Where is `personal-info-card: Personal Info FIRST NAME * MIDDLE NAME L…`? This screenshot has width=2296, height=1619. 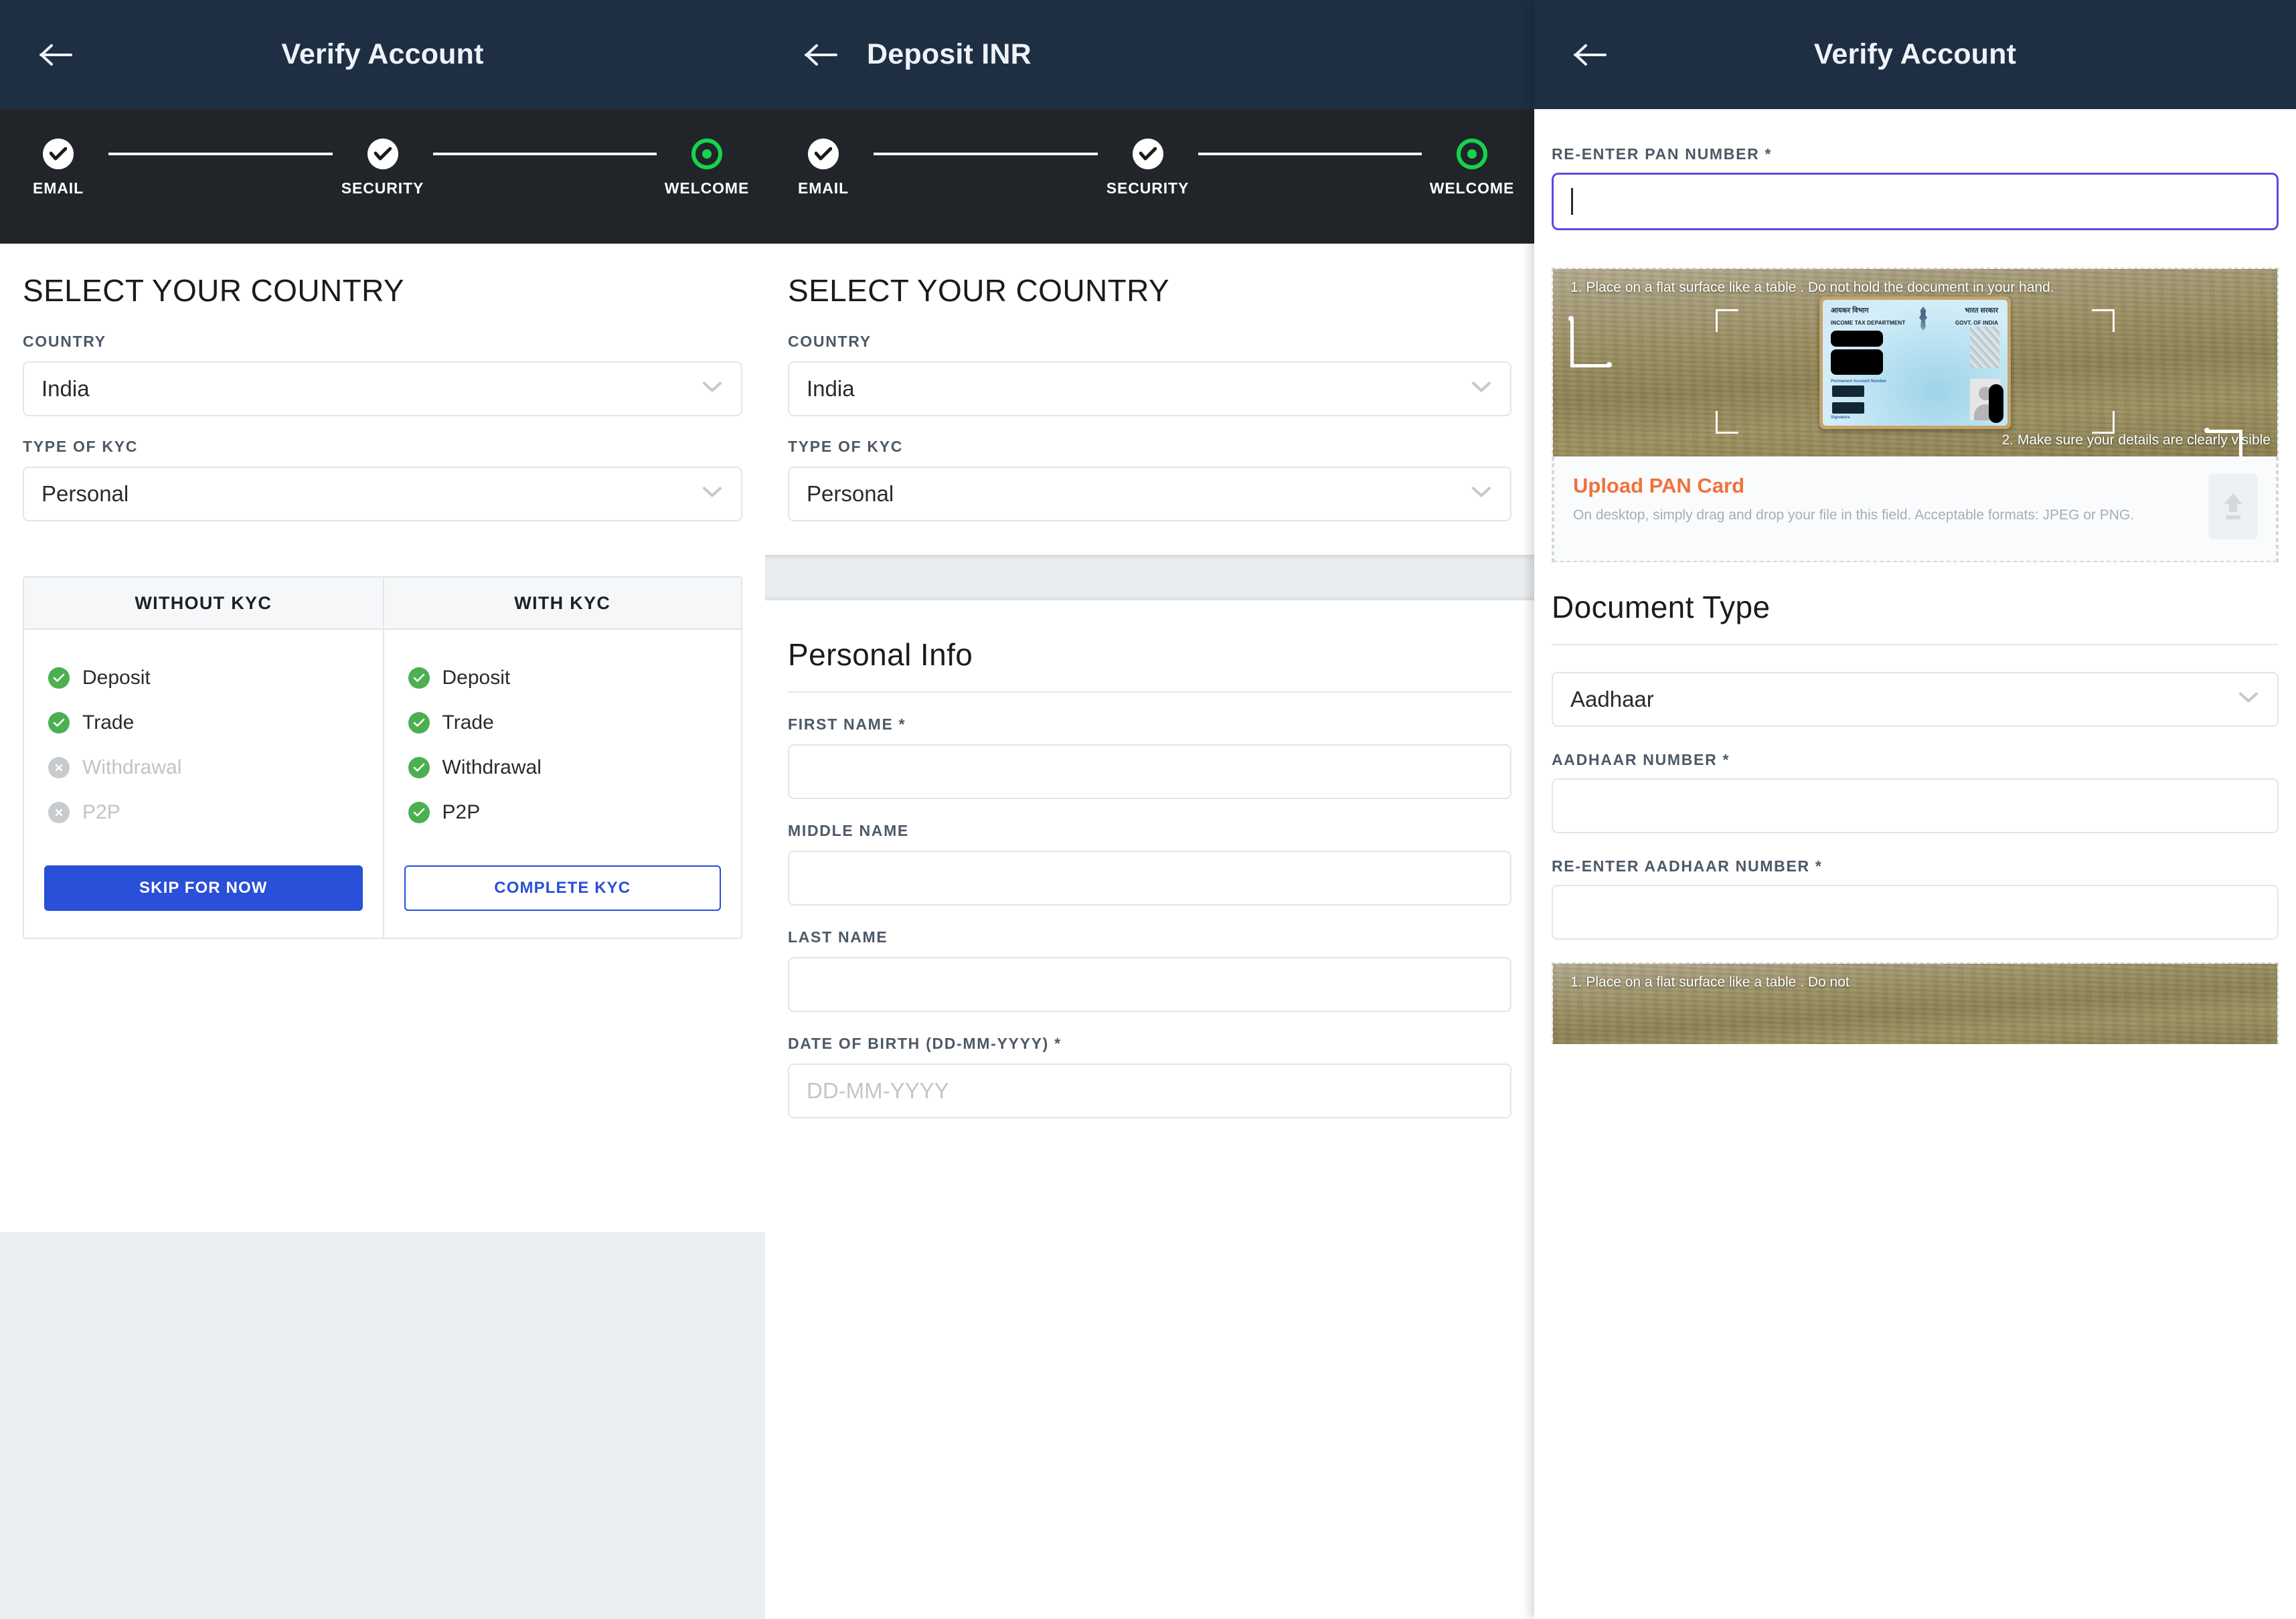
personal-info-card: Personal Info FIRST NAME * MIDDLE NAME L… is located at coordinates (1149, 859).